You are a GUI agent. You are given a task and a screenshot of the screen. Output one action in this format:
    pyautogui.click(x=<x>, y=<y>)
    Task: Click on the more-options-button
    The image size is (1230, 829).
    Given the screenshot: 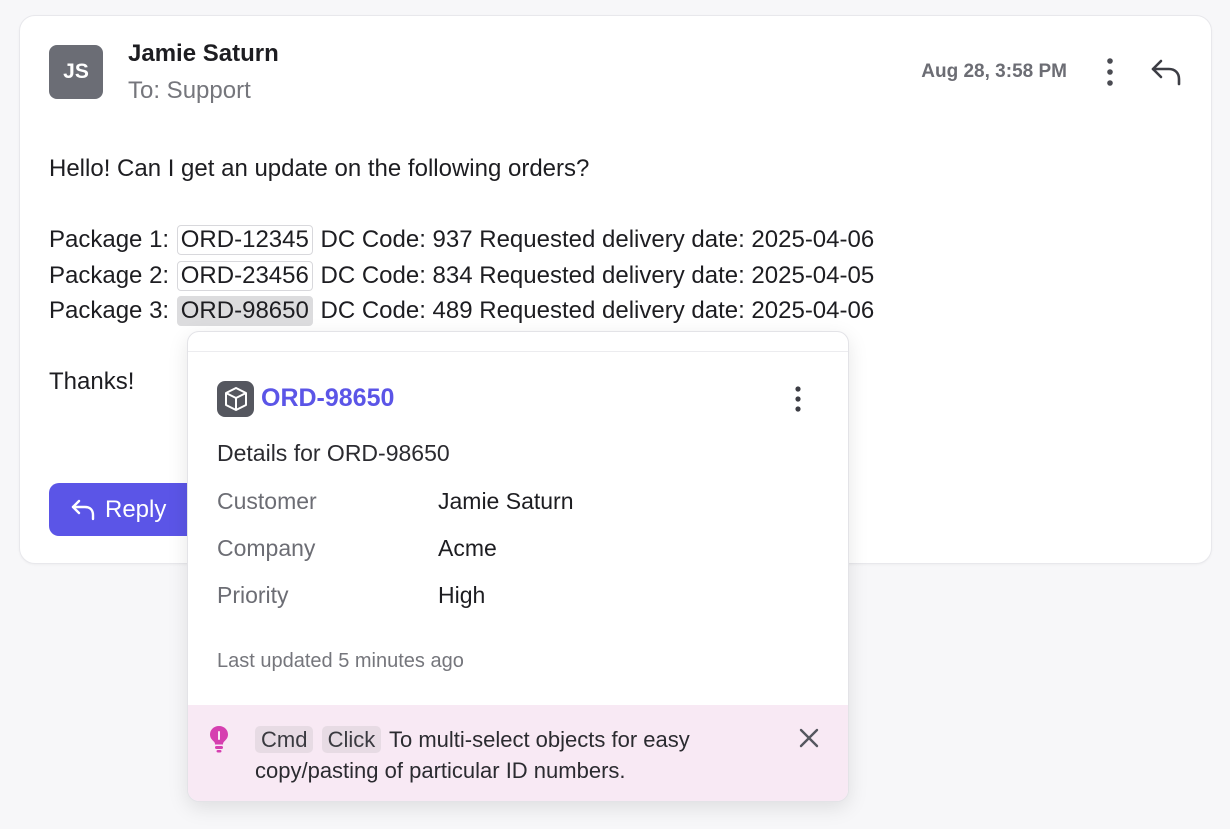 What is the action you would take?
    pyautogui.click(x=1110, y=72)
    